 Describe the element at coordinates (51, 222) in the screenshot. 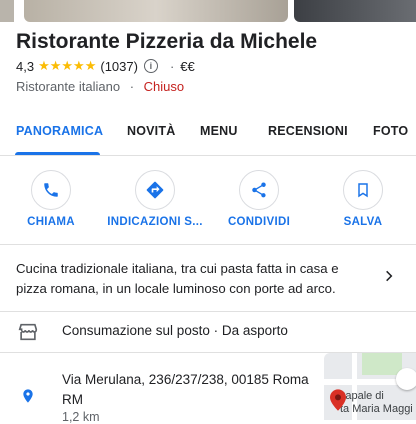

I see `call-label: CHIAMA` at that location.